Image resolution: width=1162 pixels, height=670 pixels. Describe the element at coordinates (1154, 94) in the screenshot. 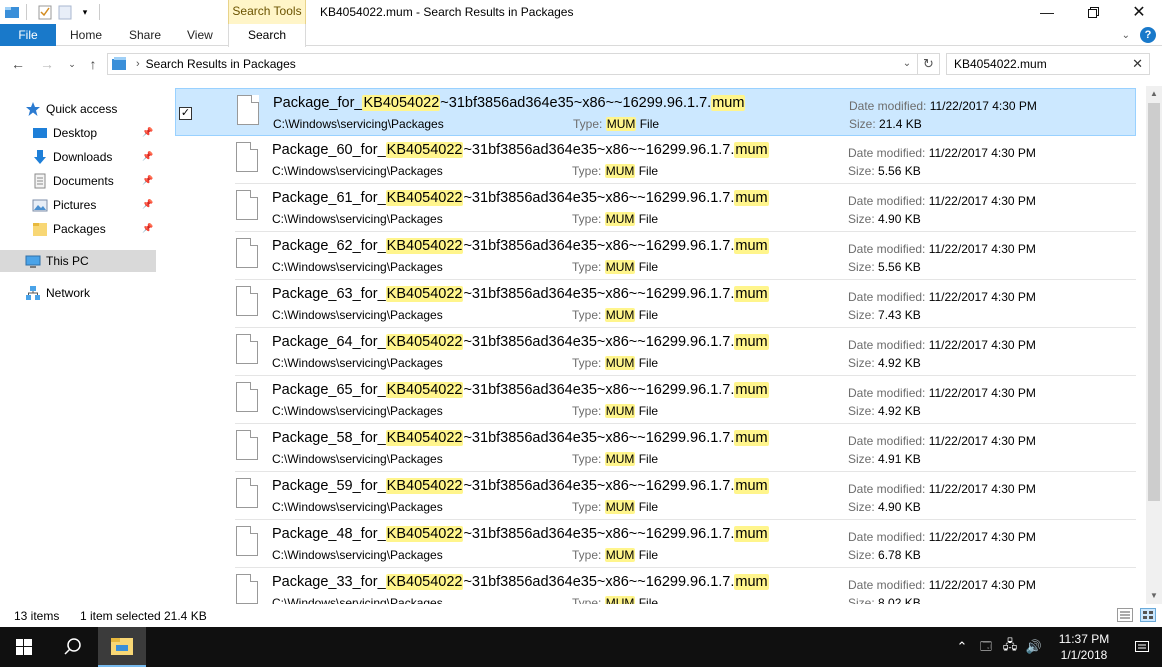

I see `scroll-up-icon: ▲` at that location.